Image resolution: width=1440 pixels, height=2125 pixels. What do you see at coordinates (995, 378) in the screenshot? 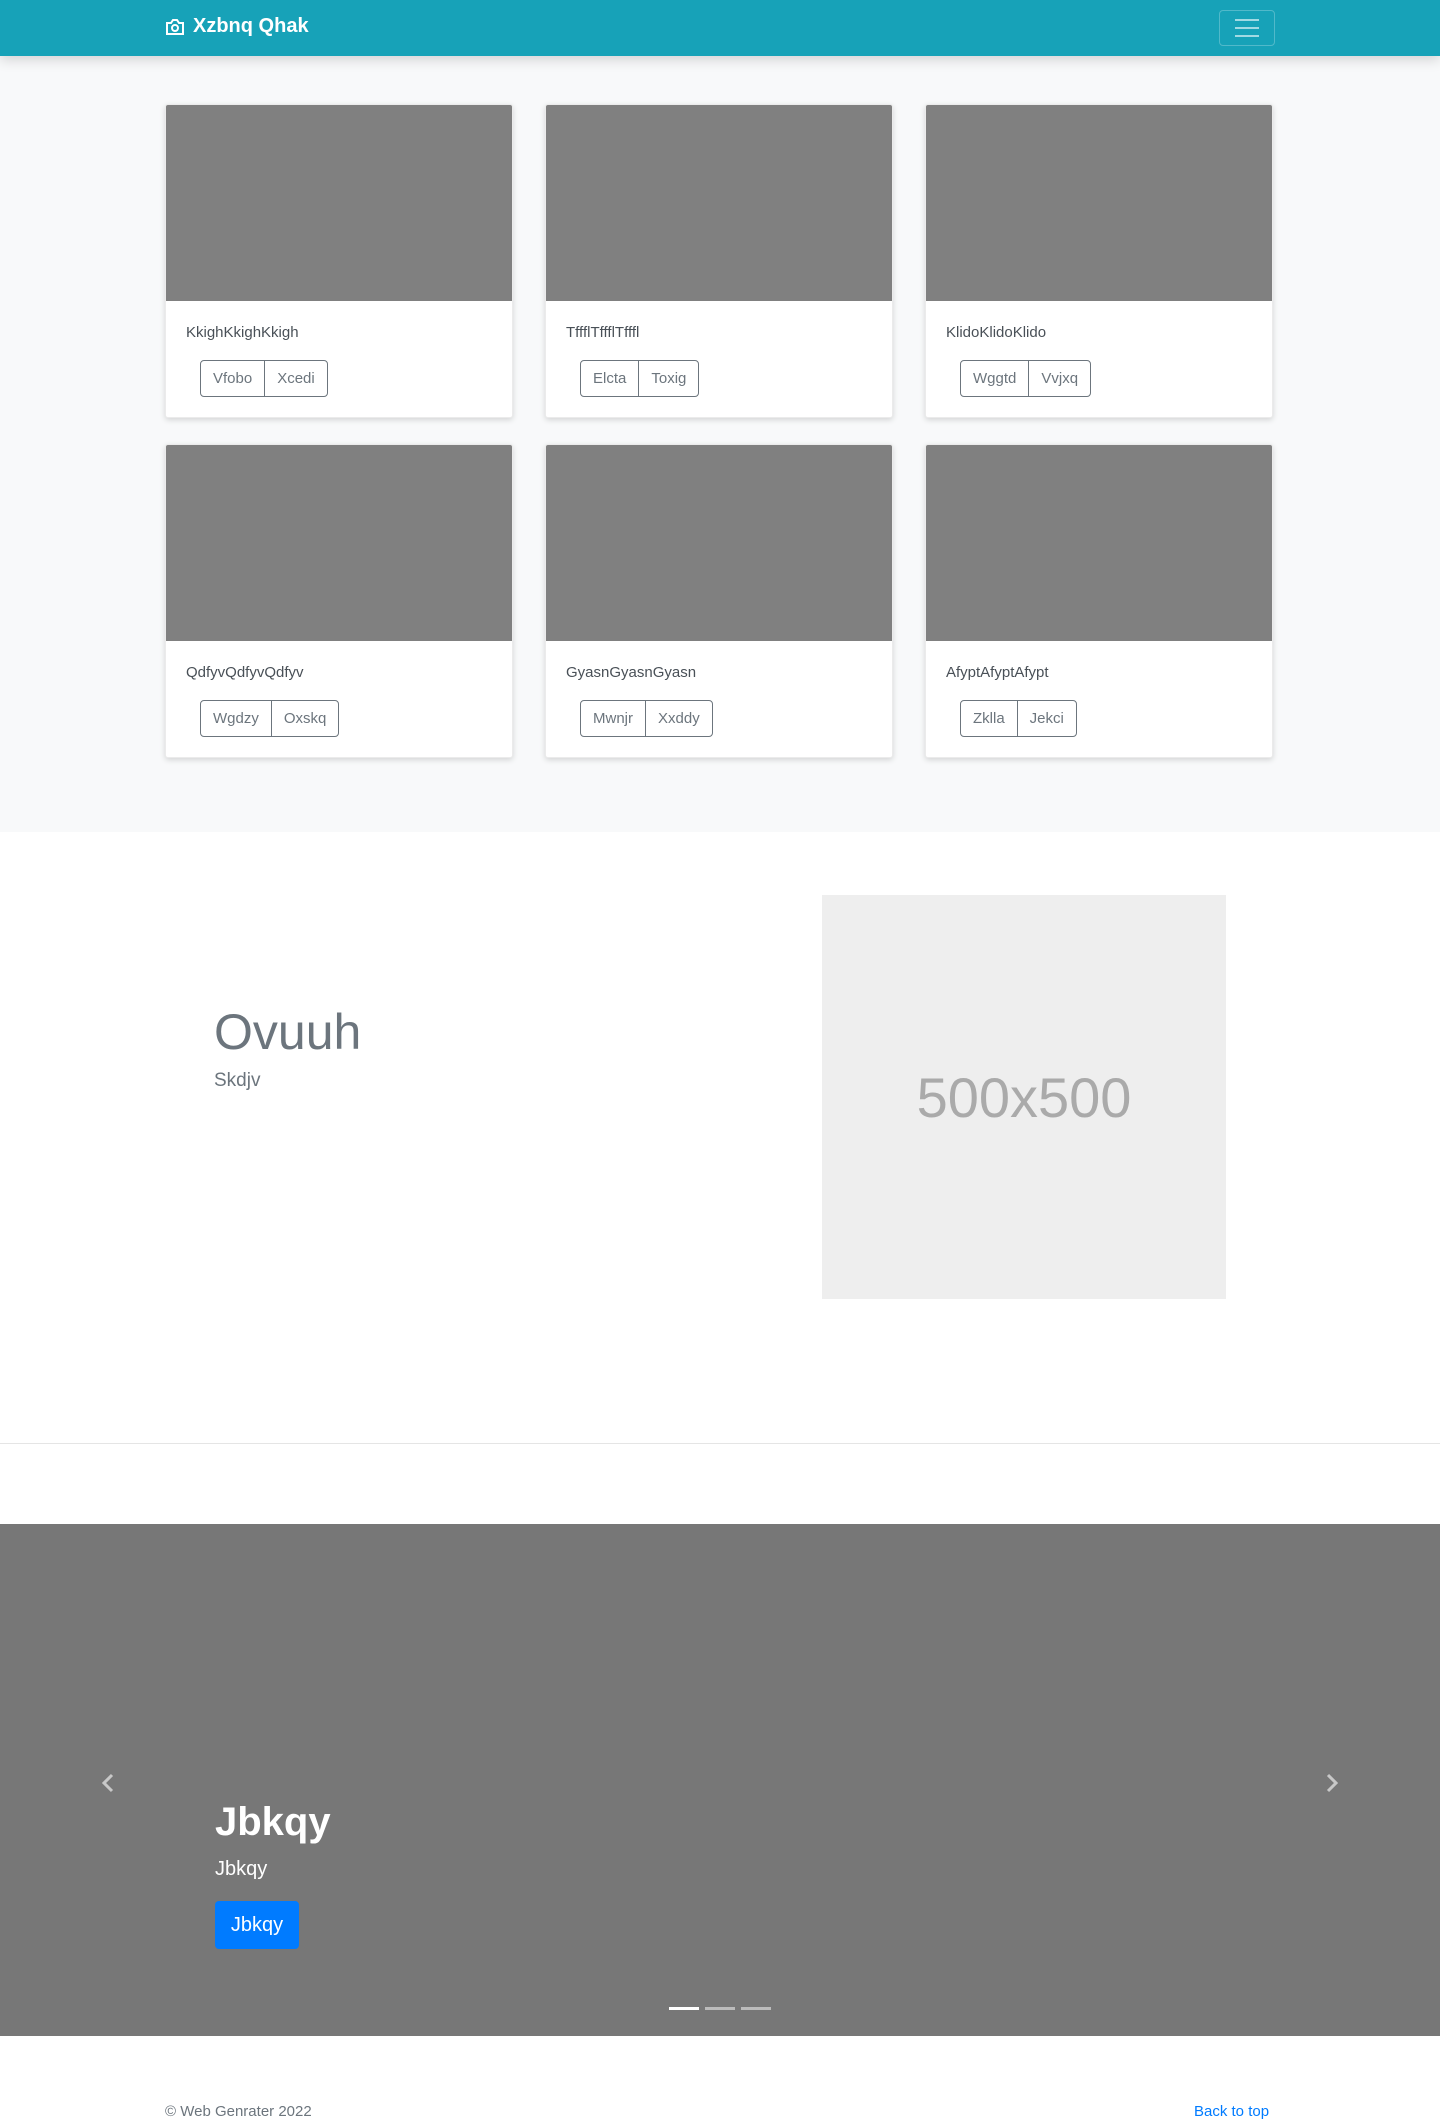
I see `card-button-0: Wggtd` at bounding box center [995, 378].